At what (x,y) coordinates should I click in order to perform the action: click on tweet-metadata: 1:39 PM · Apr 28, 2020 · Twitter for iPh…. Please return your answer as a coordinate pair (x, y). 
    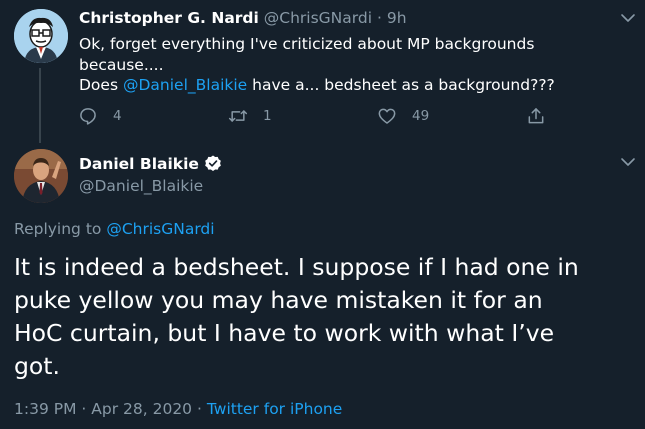
    Looking at the image, I should click on (178, 409).